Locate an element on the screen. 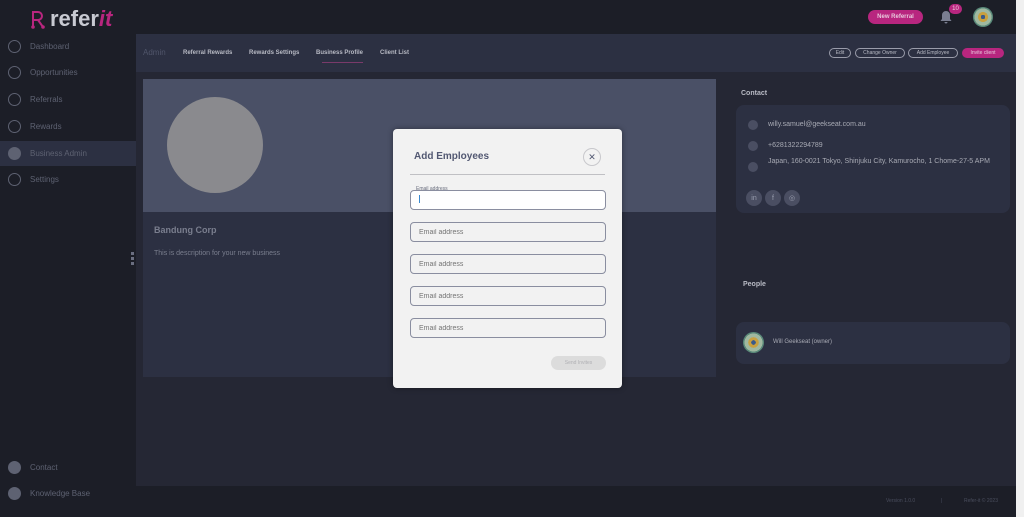 This screenshot has height=517, width=1024. close-button: ✕ is located at coordinates (592, 157).